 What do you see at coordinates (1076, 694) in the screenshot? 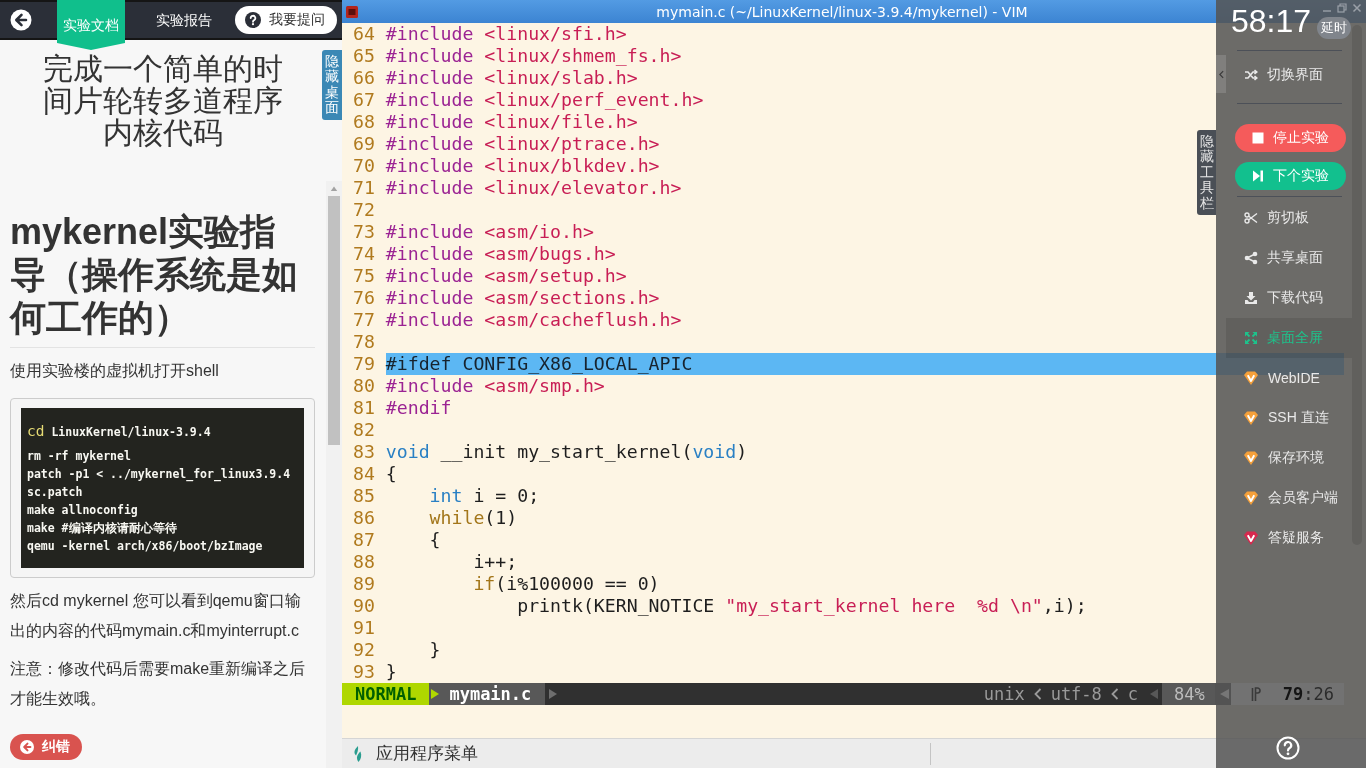
I see `file-encoding: utf-8` at bounding box center [1076, 694].